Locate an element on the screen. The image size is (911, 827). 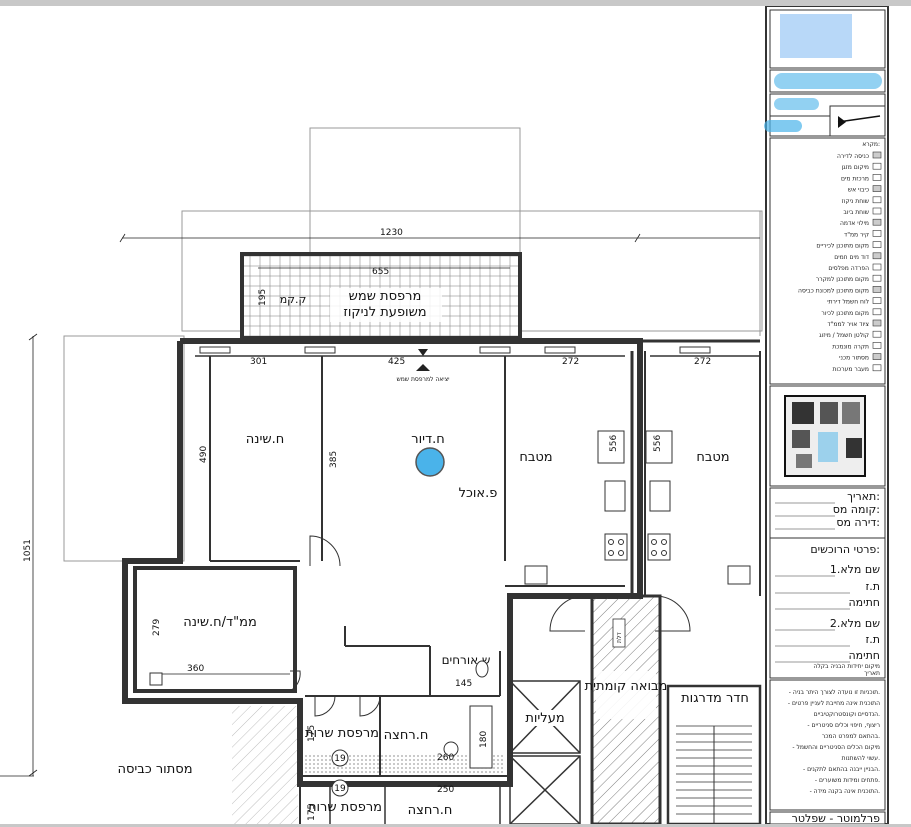
legend-item: מסתור מכני is located at coordinates (854, 358).